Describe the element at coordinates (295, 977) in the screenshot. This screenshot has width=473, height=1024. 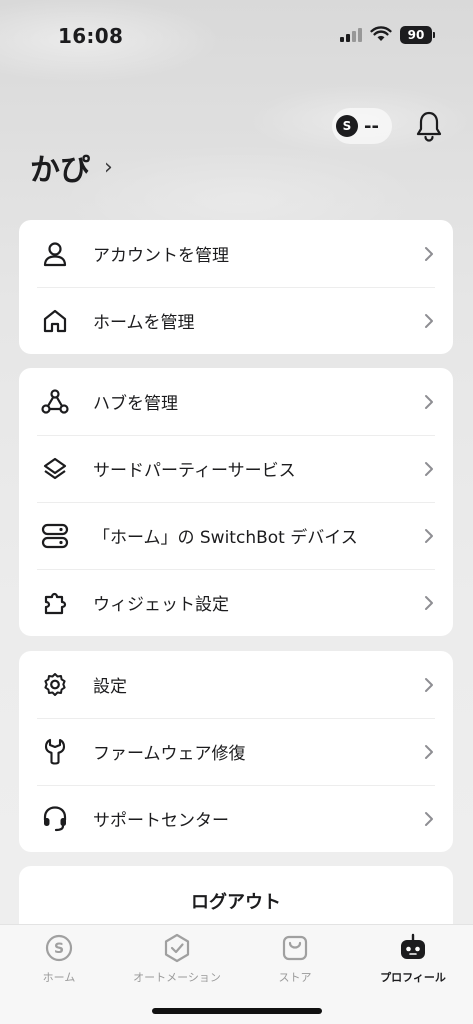
I see `tab-label: ストア` at that location.